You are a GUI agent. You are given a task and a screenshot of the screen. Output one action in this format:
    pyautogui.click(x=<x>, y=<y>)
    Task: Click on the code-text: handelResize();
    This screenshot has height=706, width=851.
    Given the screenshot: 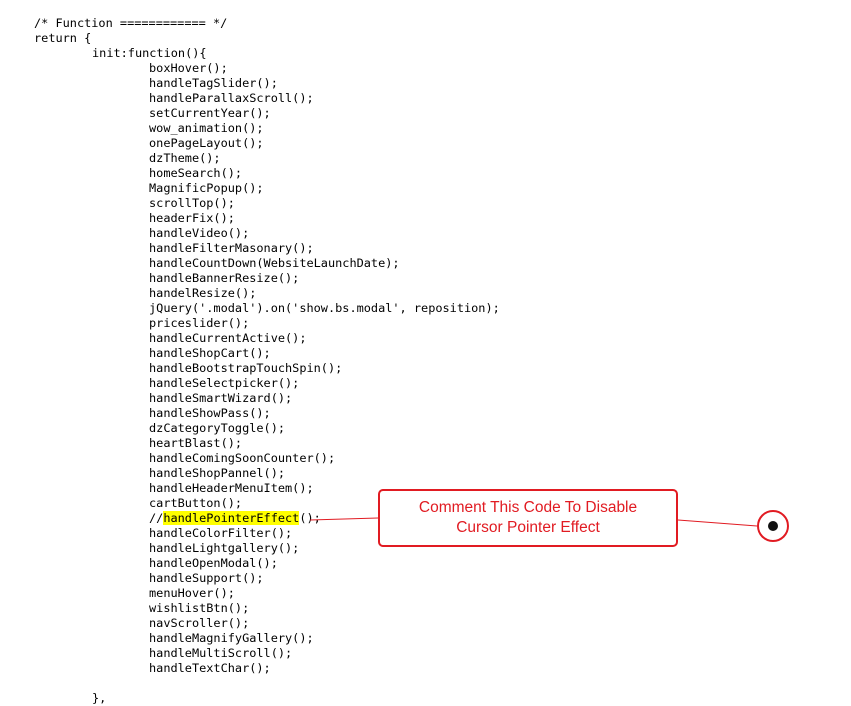 What is the action you would take?
    pyautogui.click(x=203, y=293)
    